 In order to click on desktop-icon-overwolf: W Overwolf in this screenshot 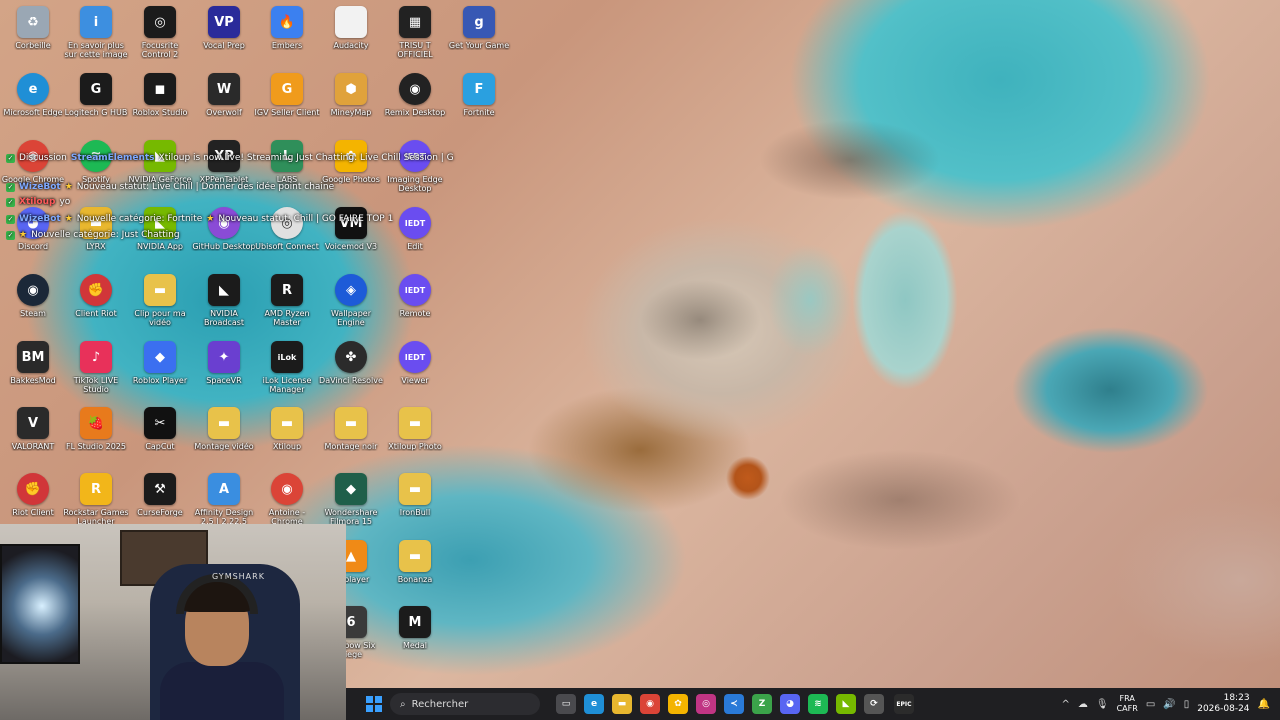, I will do `click(224, 106)`.